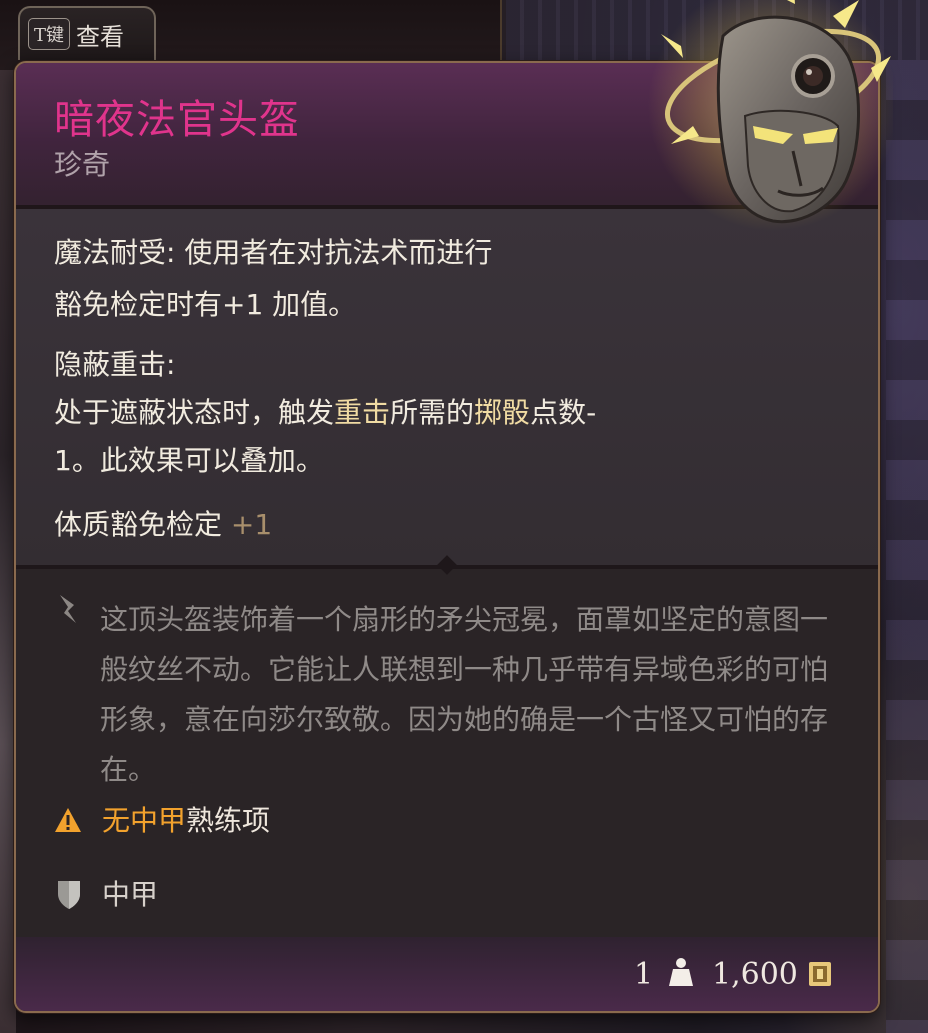 This screenshot has width=928, height=1033. I want to click on magic-resistance-line1: 魔法耐受: 使用者在对抗法术而进行, so click(273, 253).